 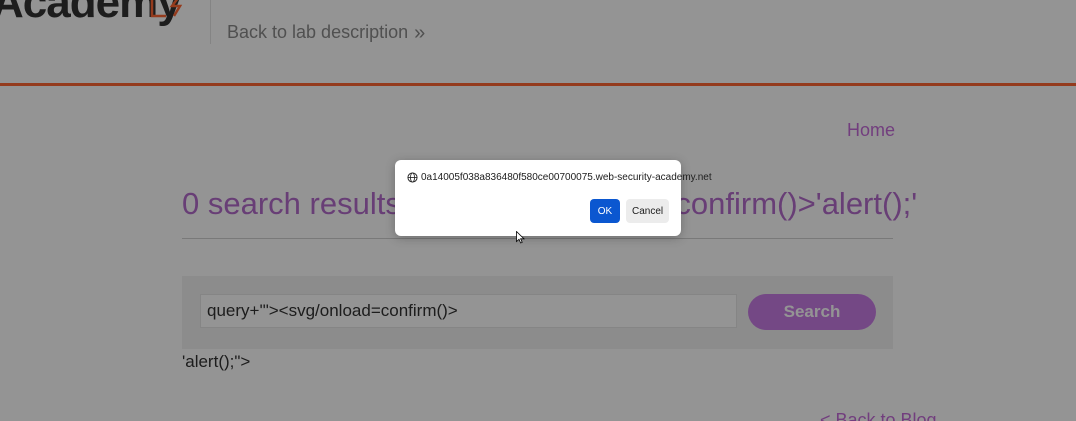 What do you see at coordinates (520, 237) in the screenshot?
I see `mouse-cursor-icon` at bounding box center [520, 237].